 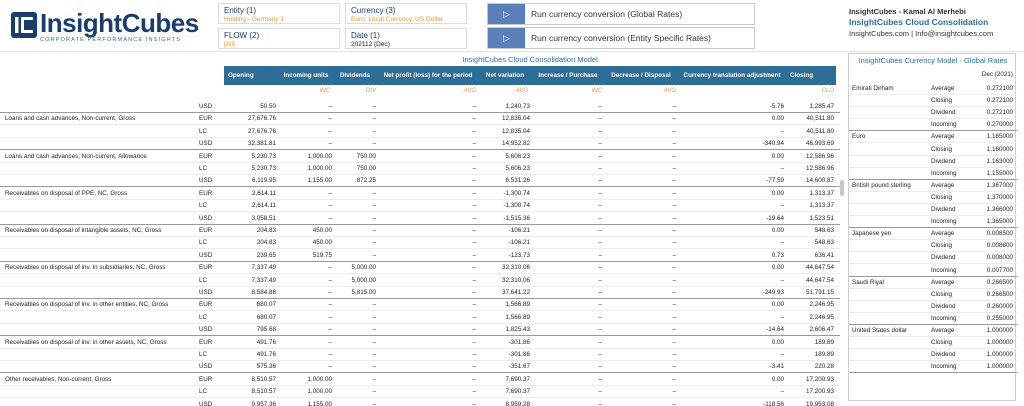 What do you see at coordinates (505, 193) in the screenshot?
I see `row-value-cell: -1,300.74` at bounding box center [505, 193].